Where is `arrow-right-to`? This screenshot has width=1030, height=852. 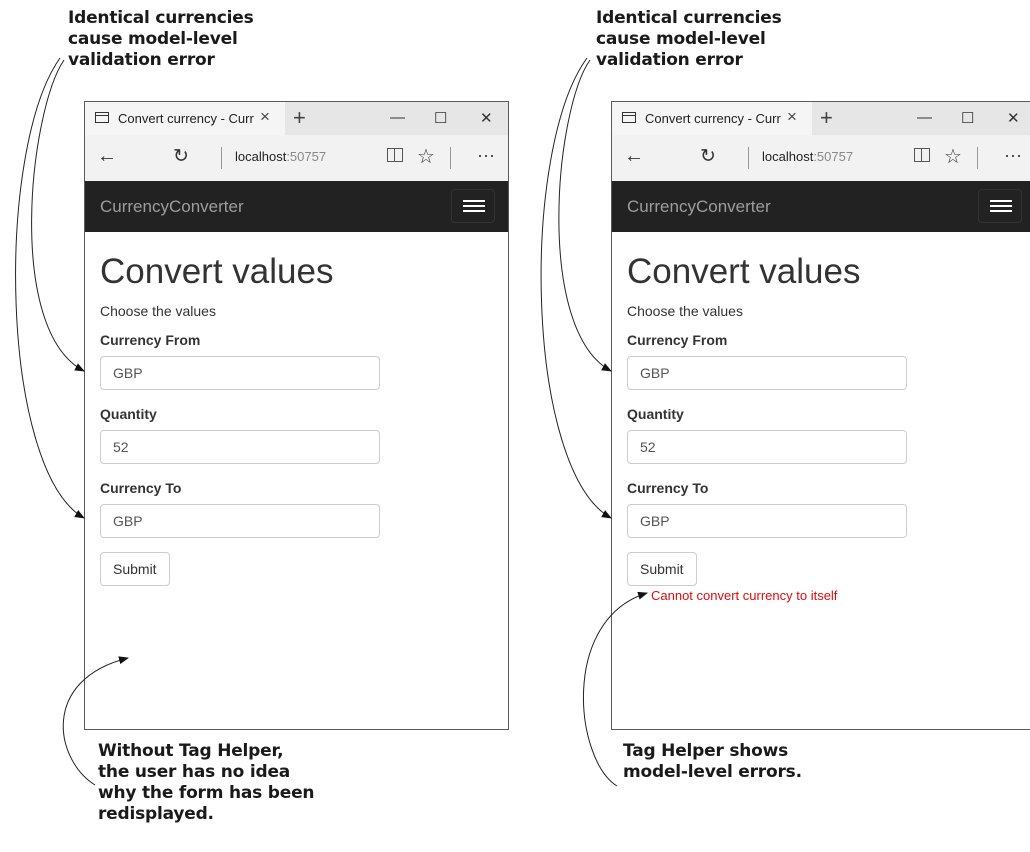 arrow-right-to is located at coordinates (576, 288).